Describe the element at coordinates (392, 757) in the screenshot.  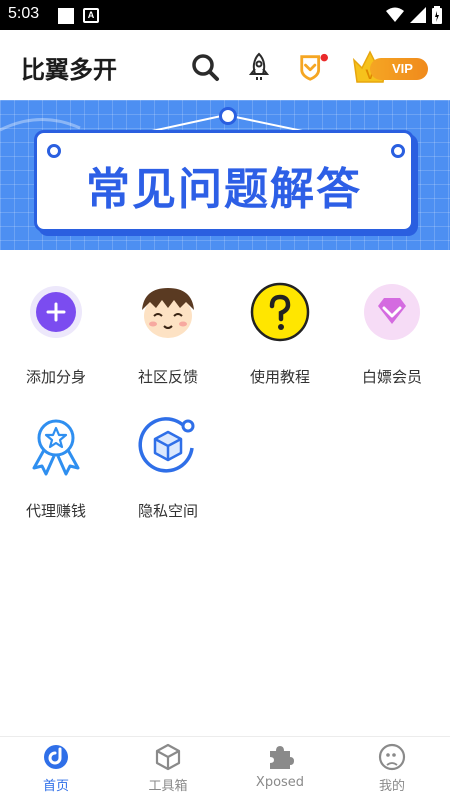
I see `face-icon` at that location.